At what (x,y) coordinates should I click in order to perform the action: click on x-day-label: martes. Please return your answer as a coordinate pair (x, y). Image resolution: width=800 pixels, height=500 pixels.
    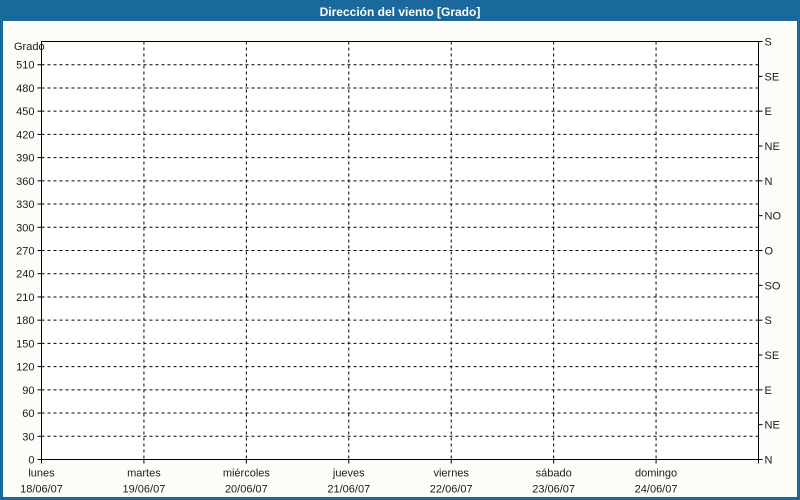
    Looking at the image, I should click on (144, 474).